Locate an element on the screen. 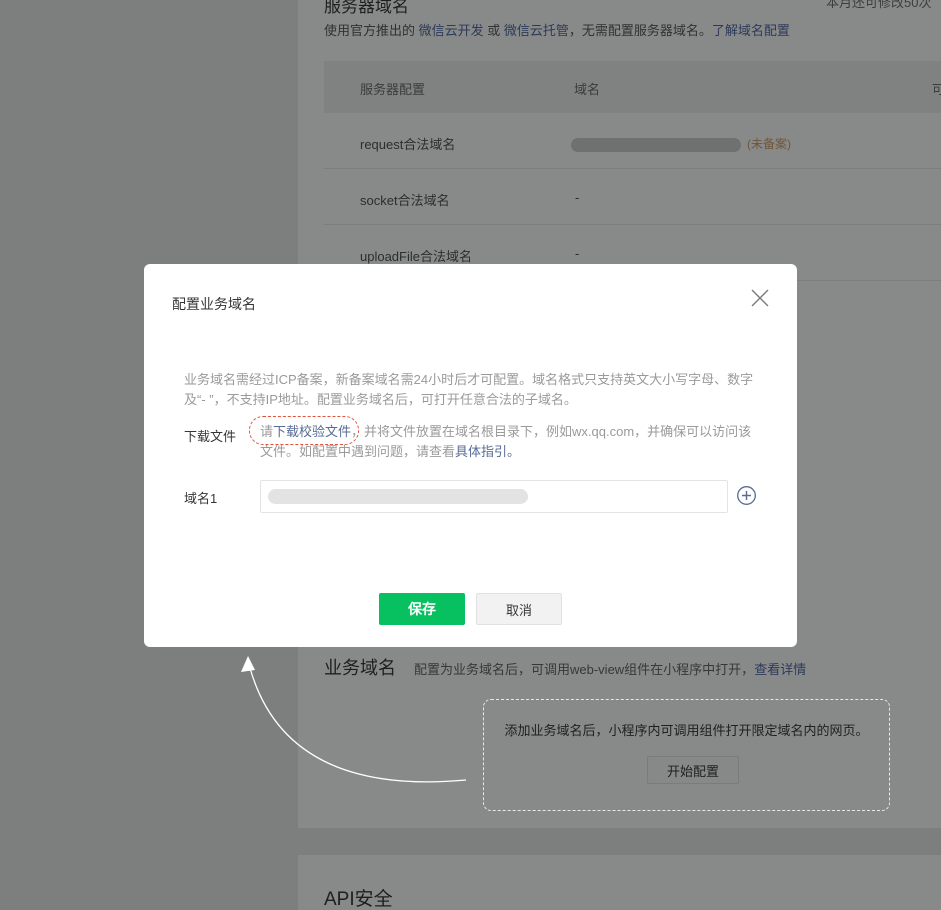  cloud-host-link: 微信云托管 is located at coordinates (536, 30).